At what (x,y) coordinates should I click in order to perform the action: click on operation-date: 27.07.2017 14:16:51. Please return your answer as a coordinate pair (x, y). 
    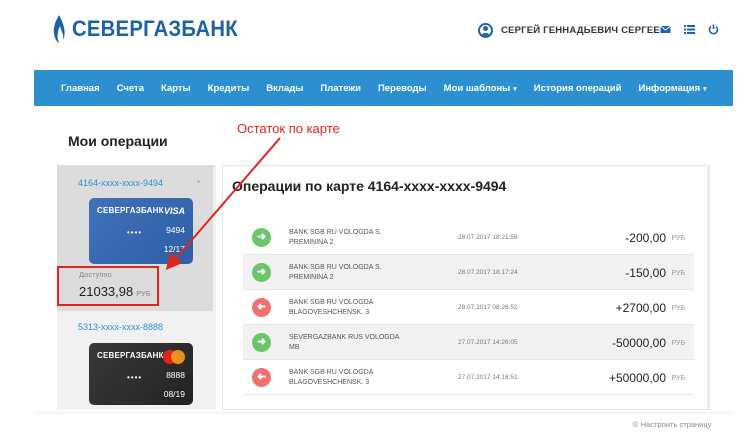
    Looking at the image, I should click on (488, 377).